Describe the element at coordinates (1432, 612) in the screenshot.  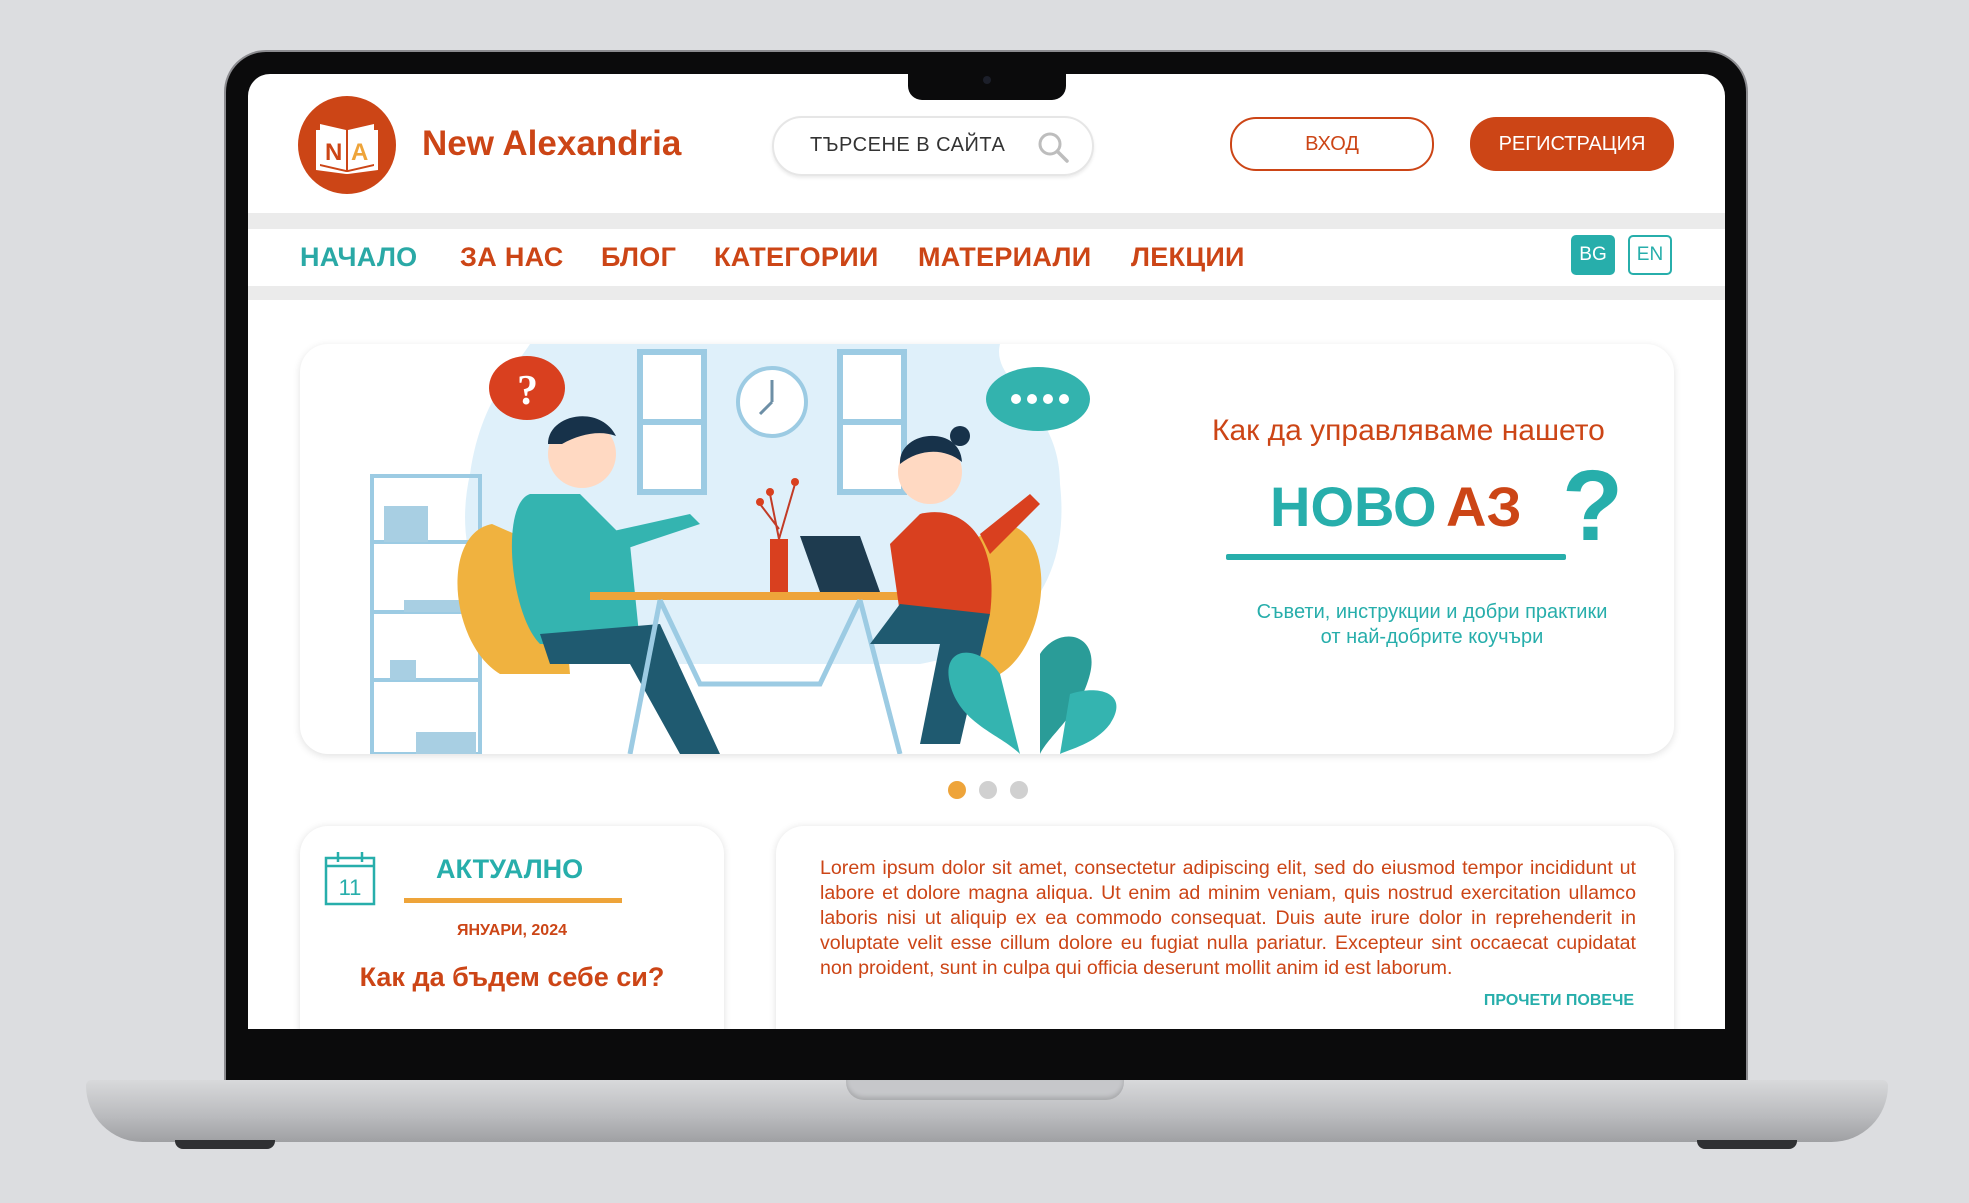
I see `hero-description-line1: Съвети, инструкции и добри практики` at that location.